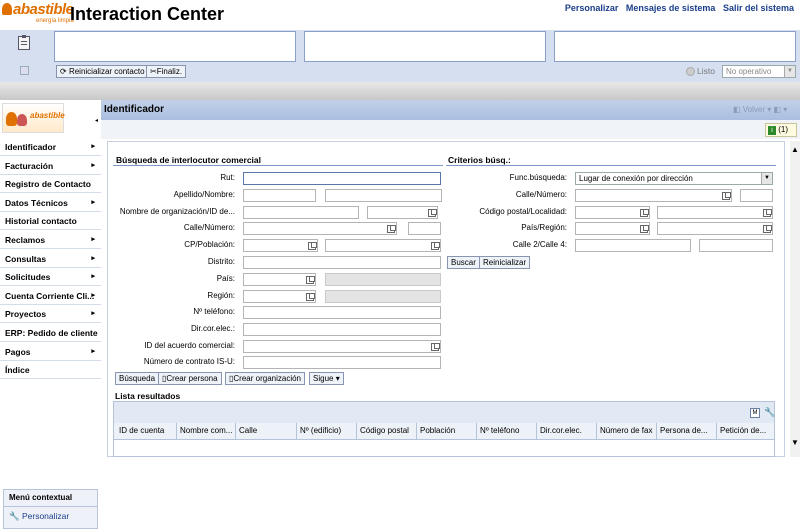 Image resolution: width=800 pixels, height=529 pixels. I want to click on sidebar-item-label: Pagos, so click(18, 351).